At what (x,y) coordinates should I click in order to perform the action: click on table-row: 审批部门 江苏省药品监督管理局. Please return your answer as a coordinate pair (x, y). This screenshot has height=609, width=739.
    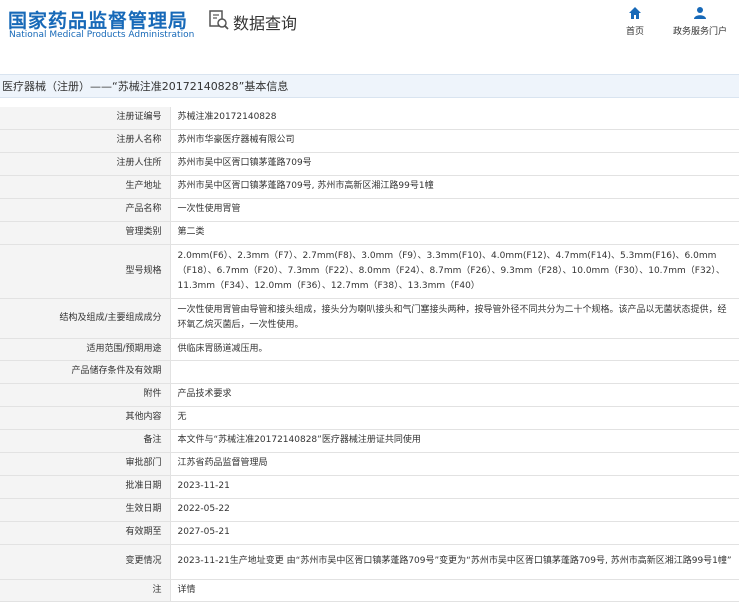
    Looking at the image, I should click on (369, 464).